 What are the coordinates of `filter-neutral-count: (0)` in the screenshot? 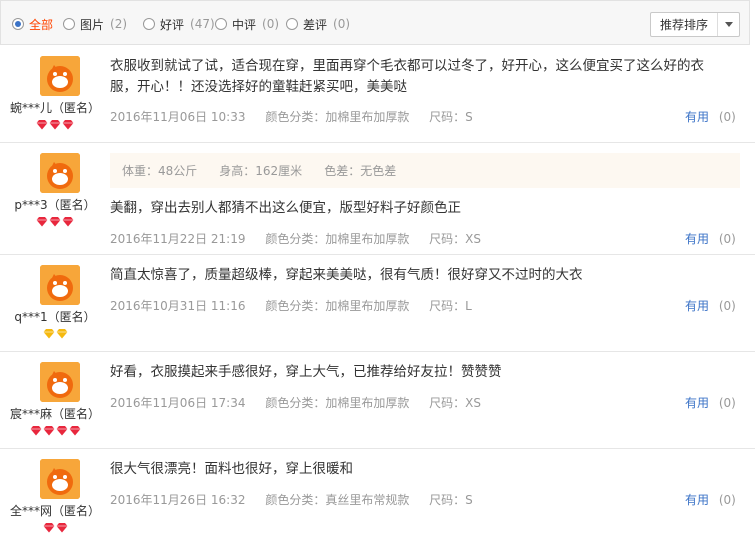 It's located at (271, 24).